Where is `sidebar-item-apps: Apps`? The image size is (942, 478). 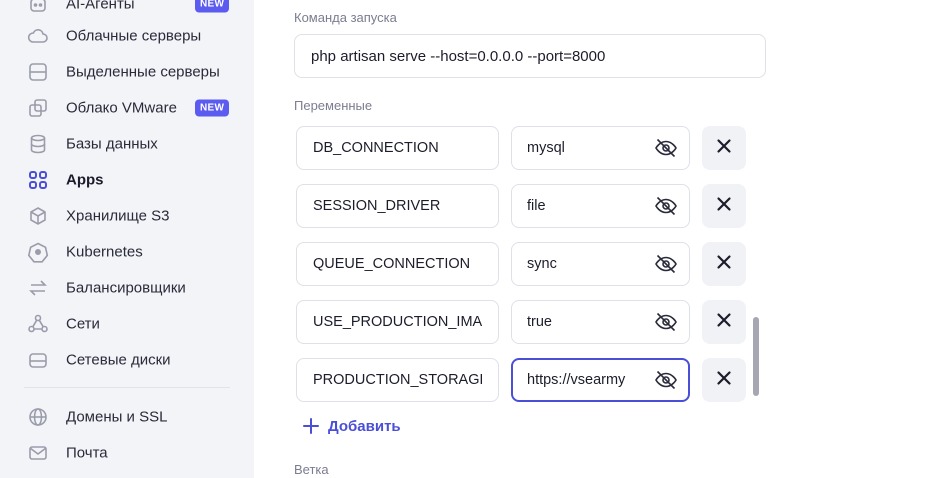 sidebar-item-apps: Apps is located at coordinates (127, 180).